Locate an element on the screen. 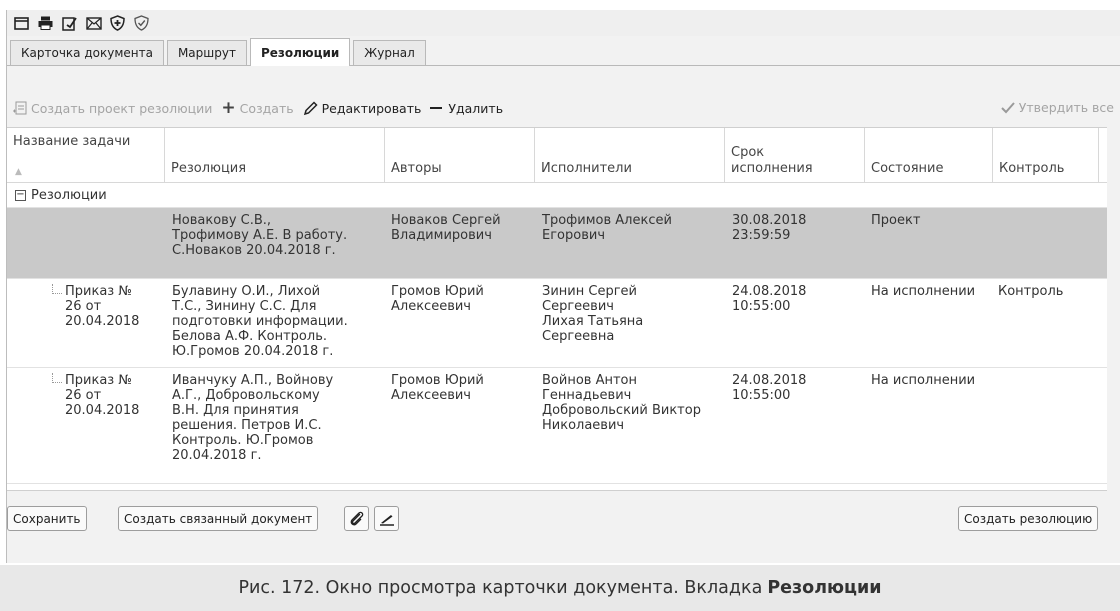 The width and height of the screenshot is (1120, 611). cell-control: Контроль is located at coordinates (1031, 291).